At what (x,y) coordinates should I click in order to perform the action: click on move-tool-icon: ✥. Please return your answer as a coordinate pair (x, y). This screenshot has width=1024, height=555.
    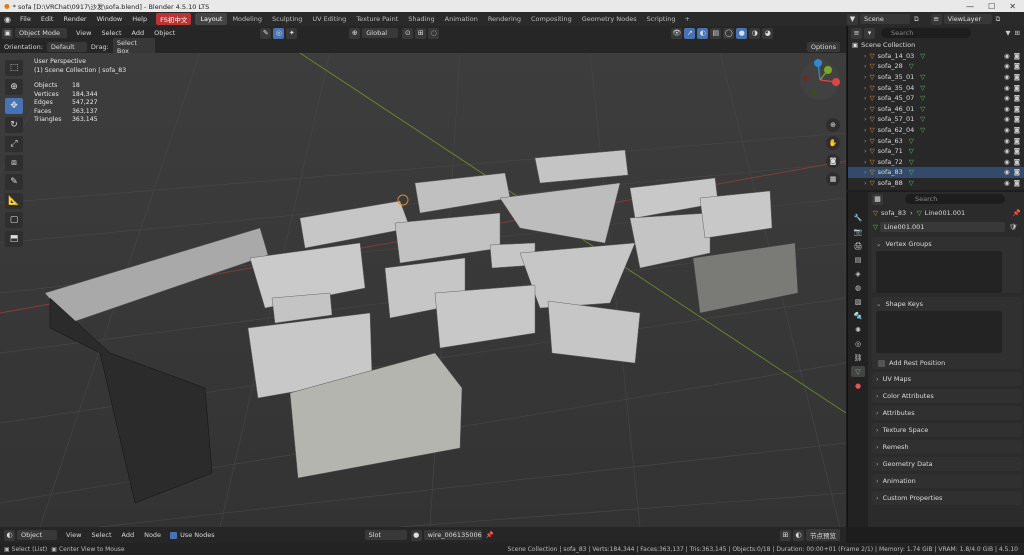
    Looking at the image, I should click on (14, 106).